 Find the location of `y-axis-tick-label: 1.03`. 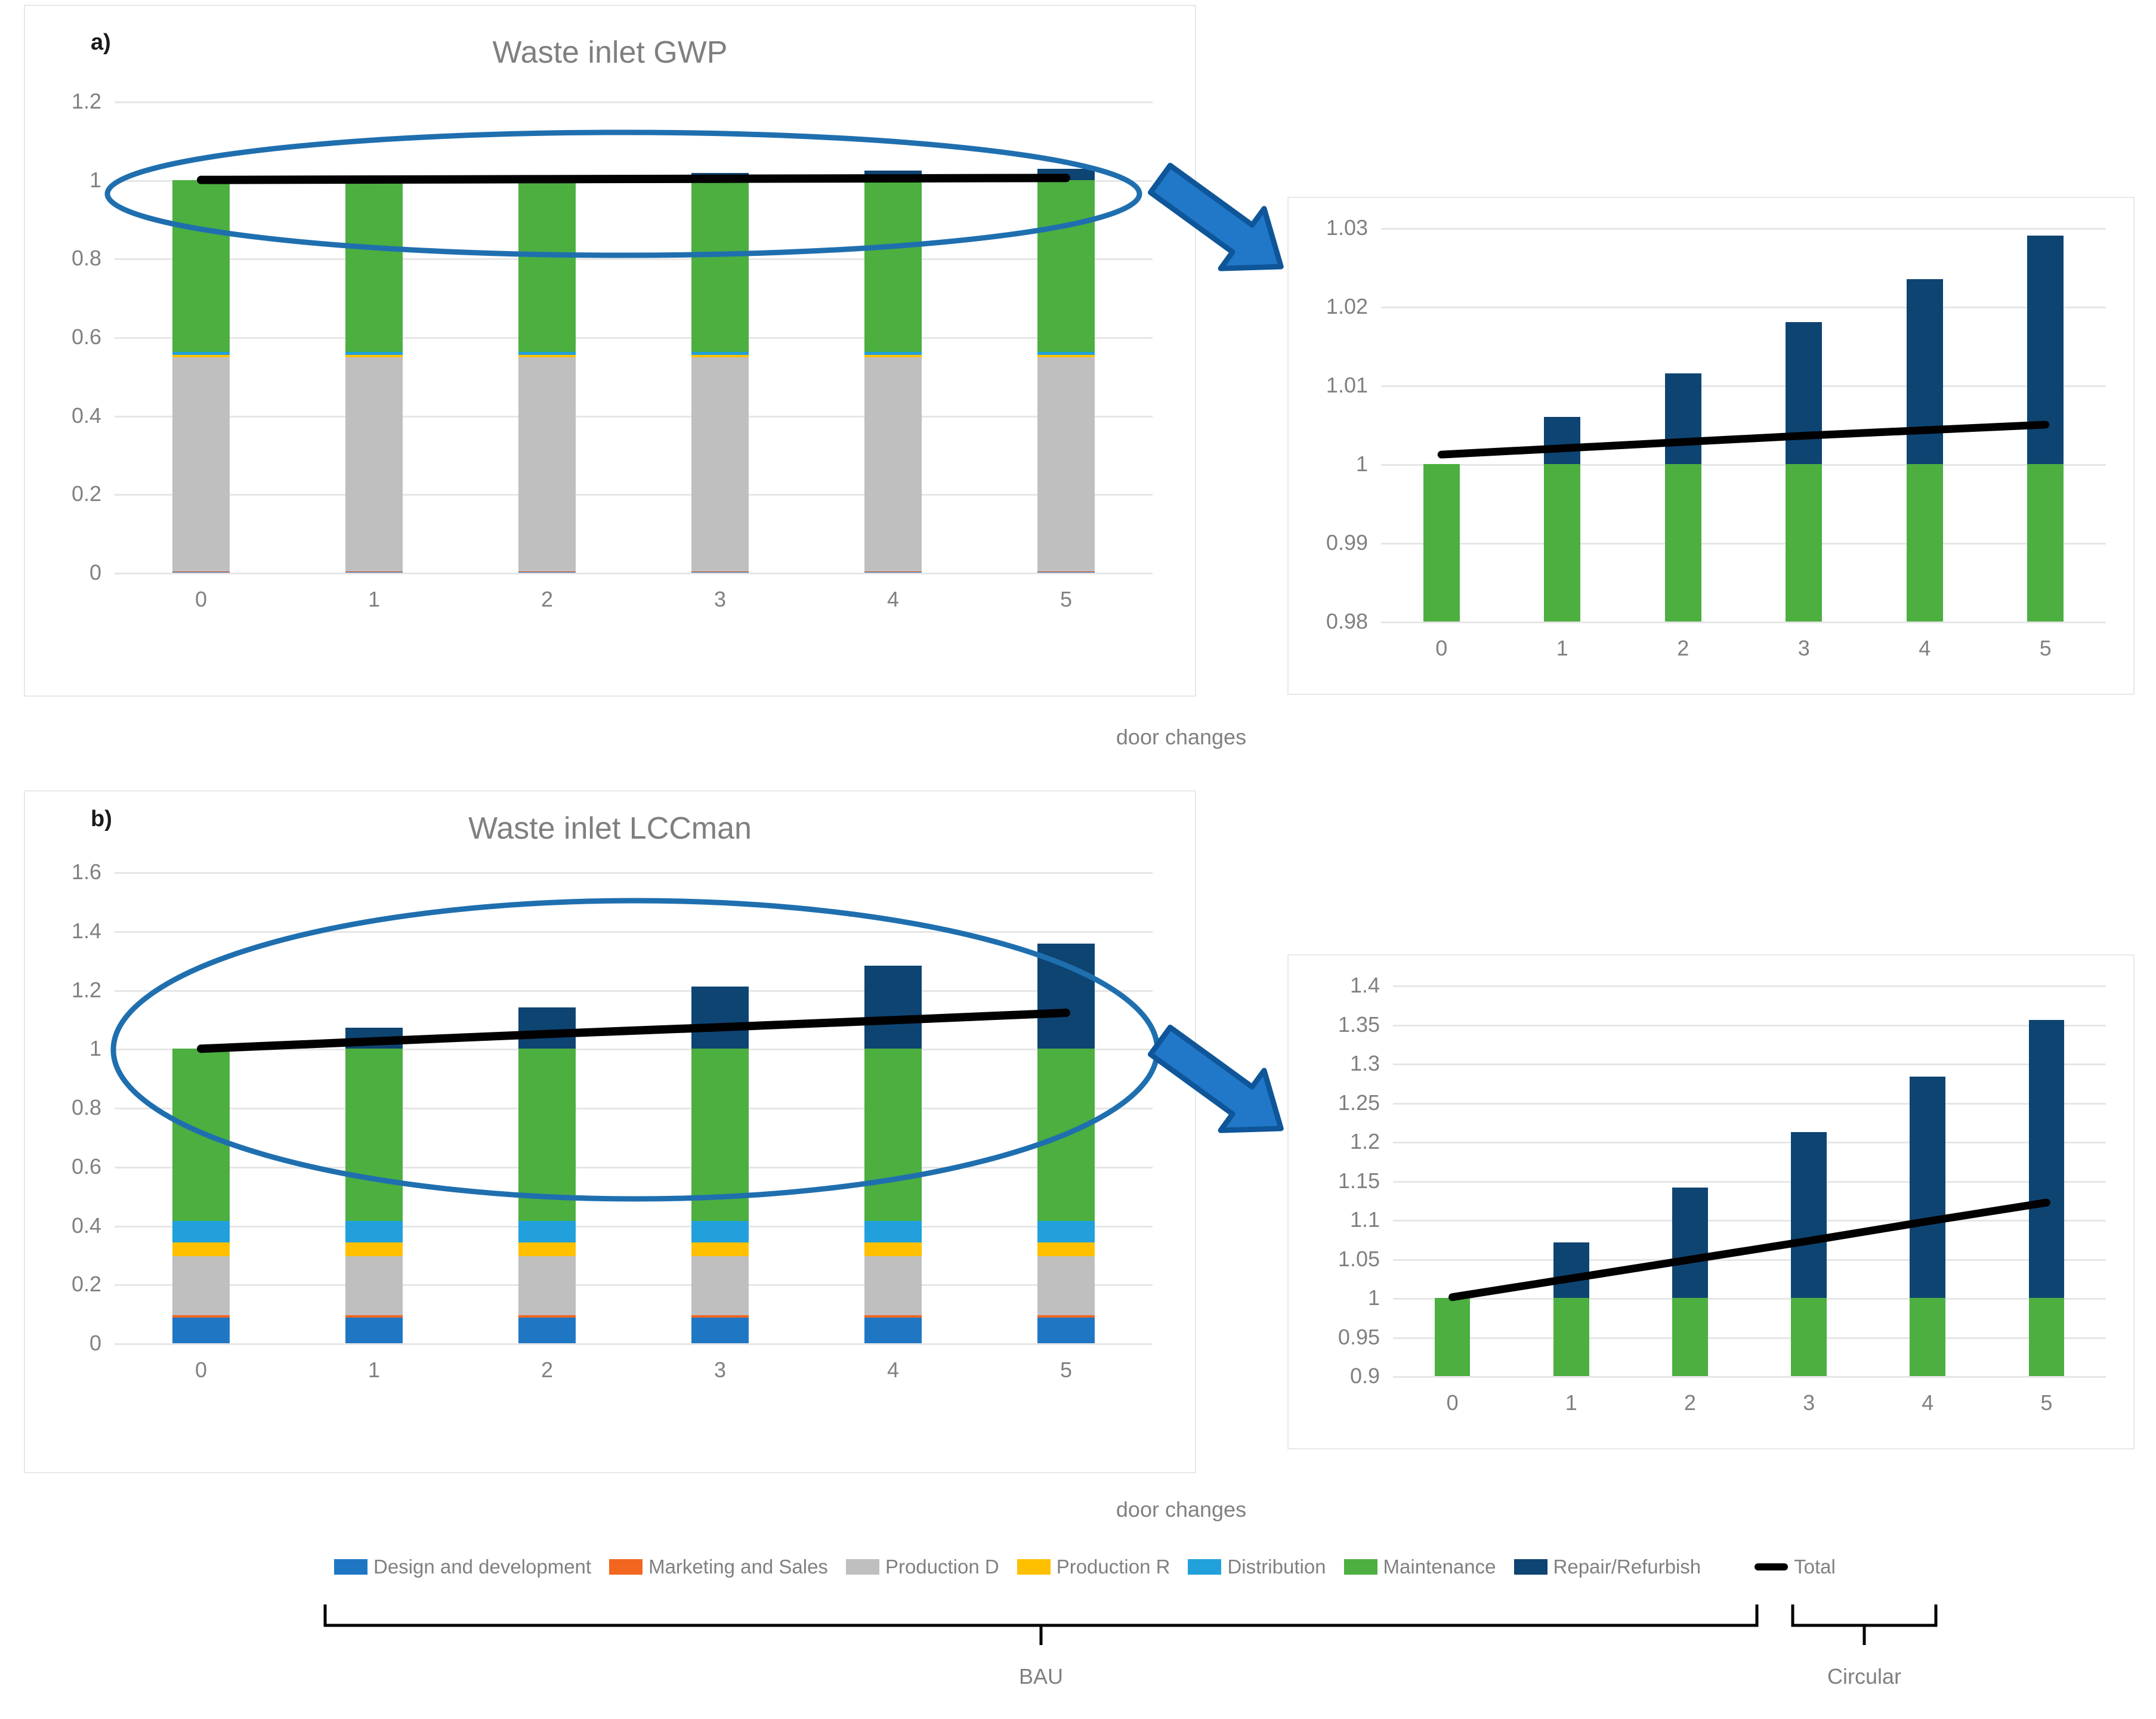

y-axis-tick-label: 1.03 is located at coordinates (1347, 227).